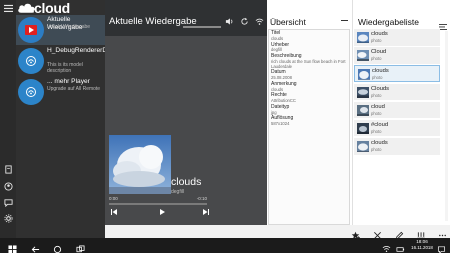  I want to click on metadata-row-resolution: Auflösung 587x1024, so click(309, 121).